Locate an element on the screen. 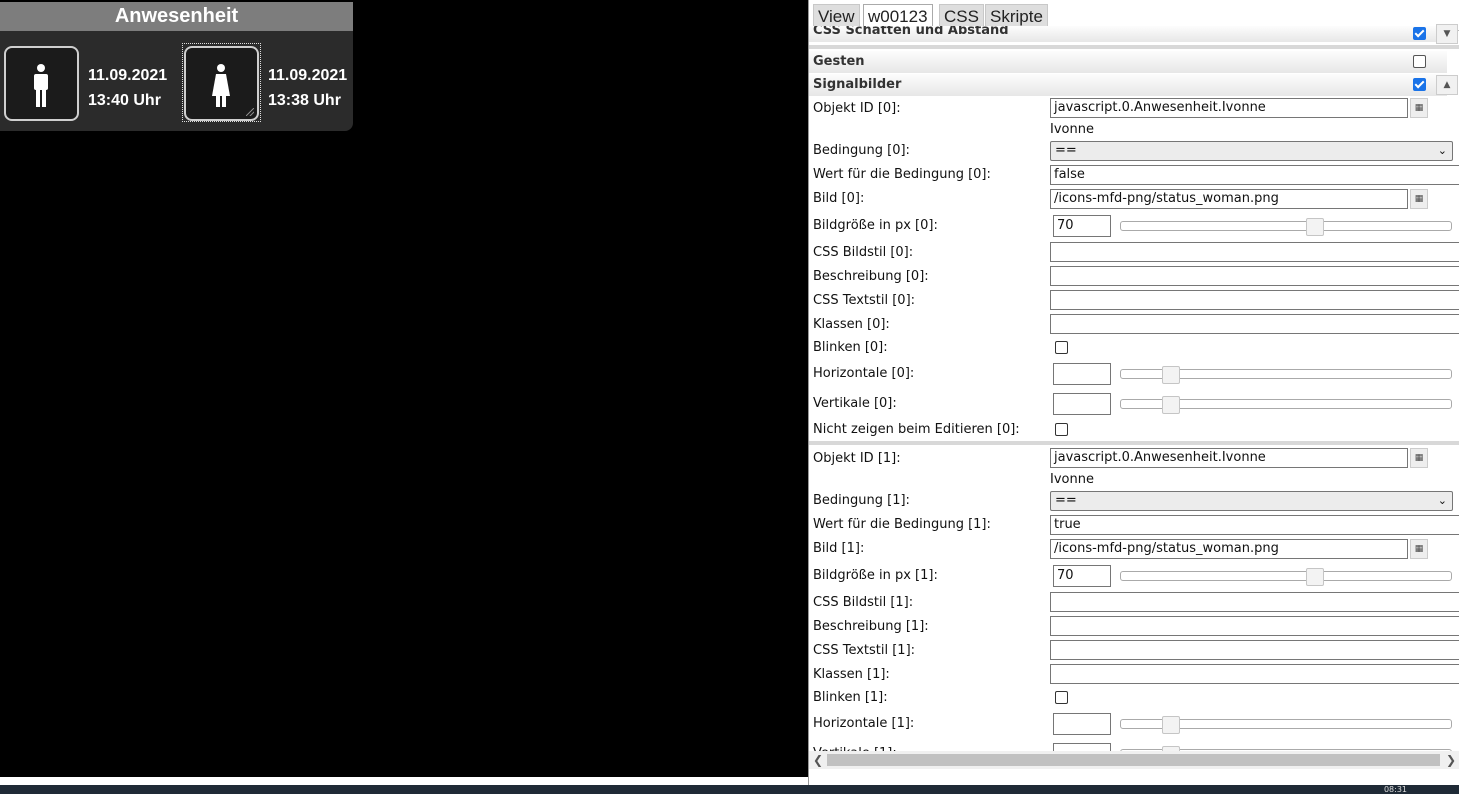 The height and width of the screenshot is (794, 1459). size-label: Bildgröße in px [1]: is located at coordinates (875, 575).